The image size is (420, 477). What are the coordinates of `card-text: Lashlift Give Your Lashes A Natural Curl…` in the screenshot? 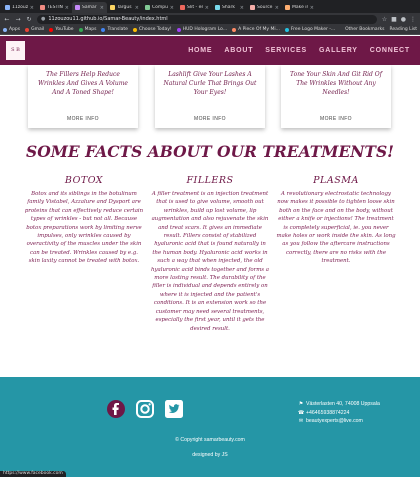 It's located at (210, 83).